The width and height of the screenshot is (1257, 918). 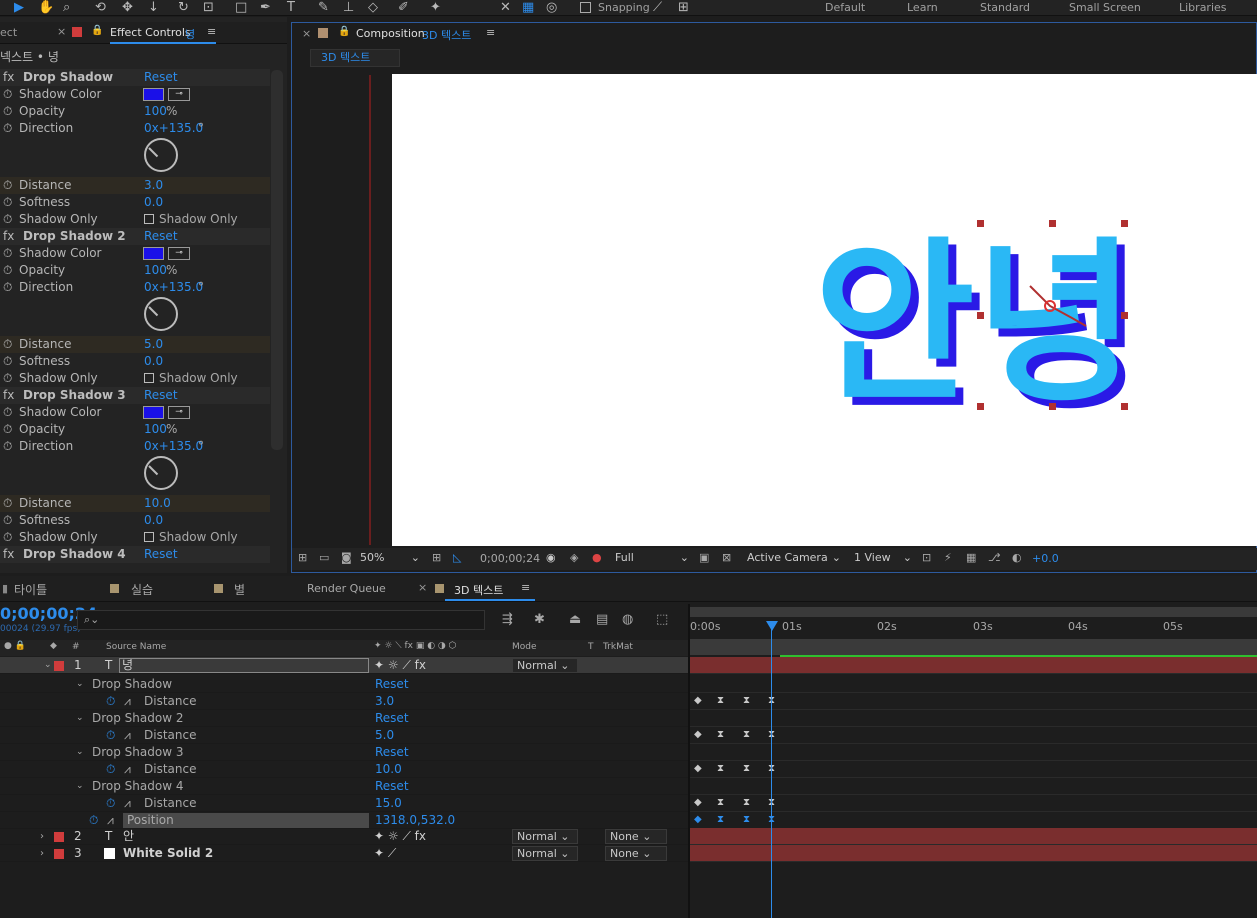 What do you see at coordinates (344, 31) in the screenshot?
I see `lock-icon: 🔒` at bounding box center [344, 31].